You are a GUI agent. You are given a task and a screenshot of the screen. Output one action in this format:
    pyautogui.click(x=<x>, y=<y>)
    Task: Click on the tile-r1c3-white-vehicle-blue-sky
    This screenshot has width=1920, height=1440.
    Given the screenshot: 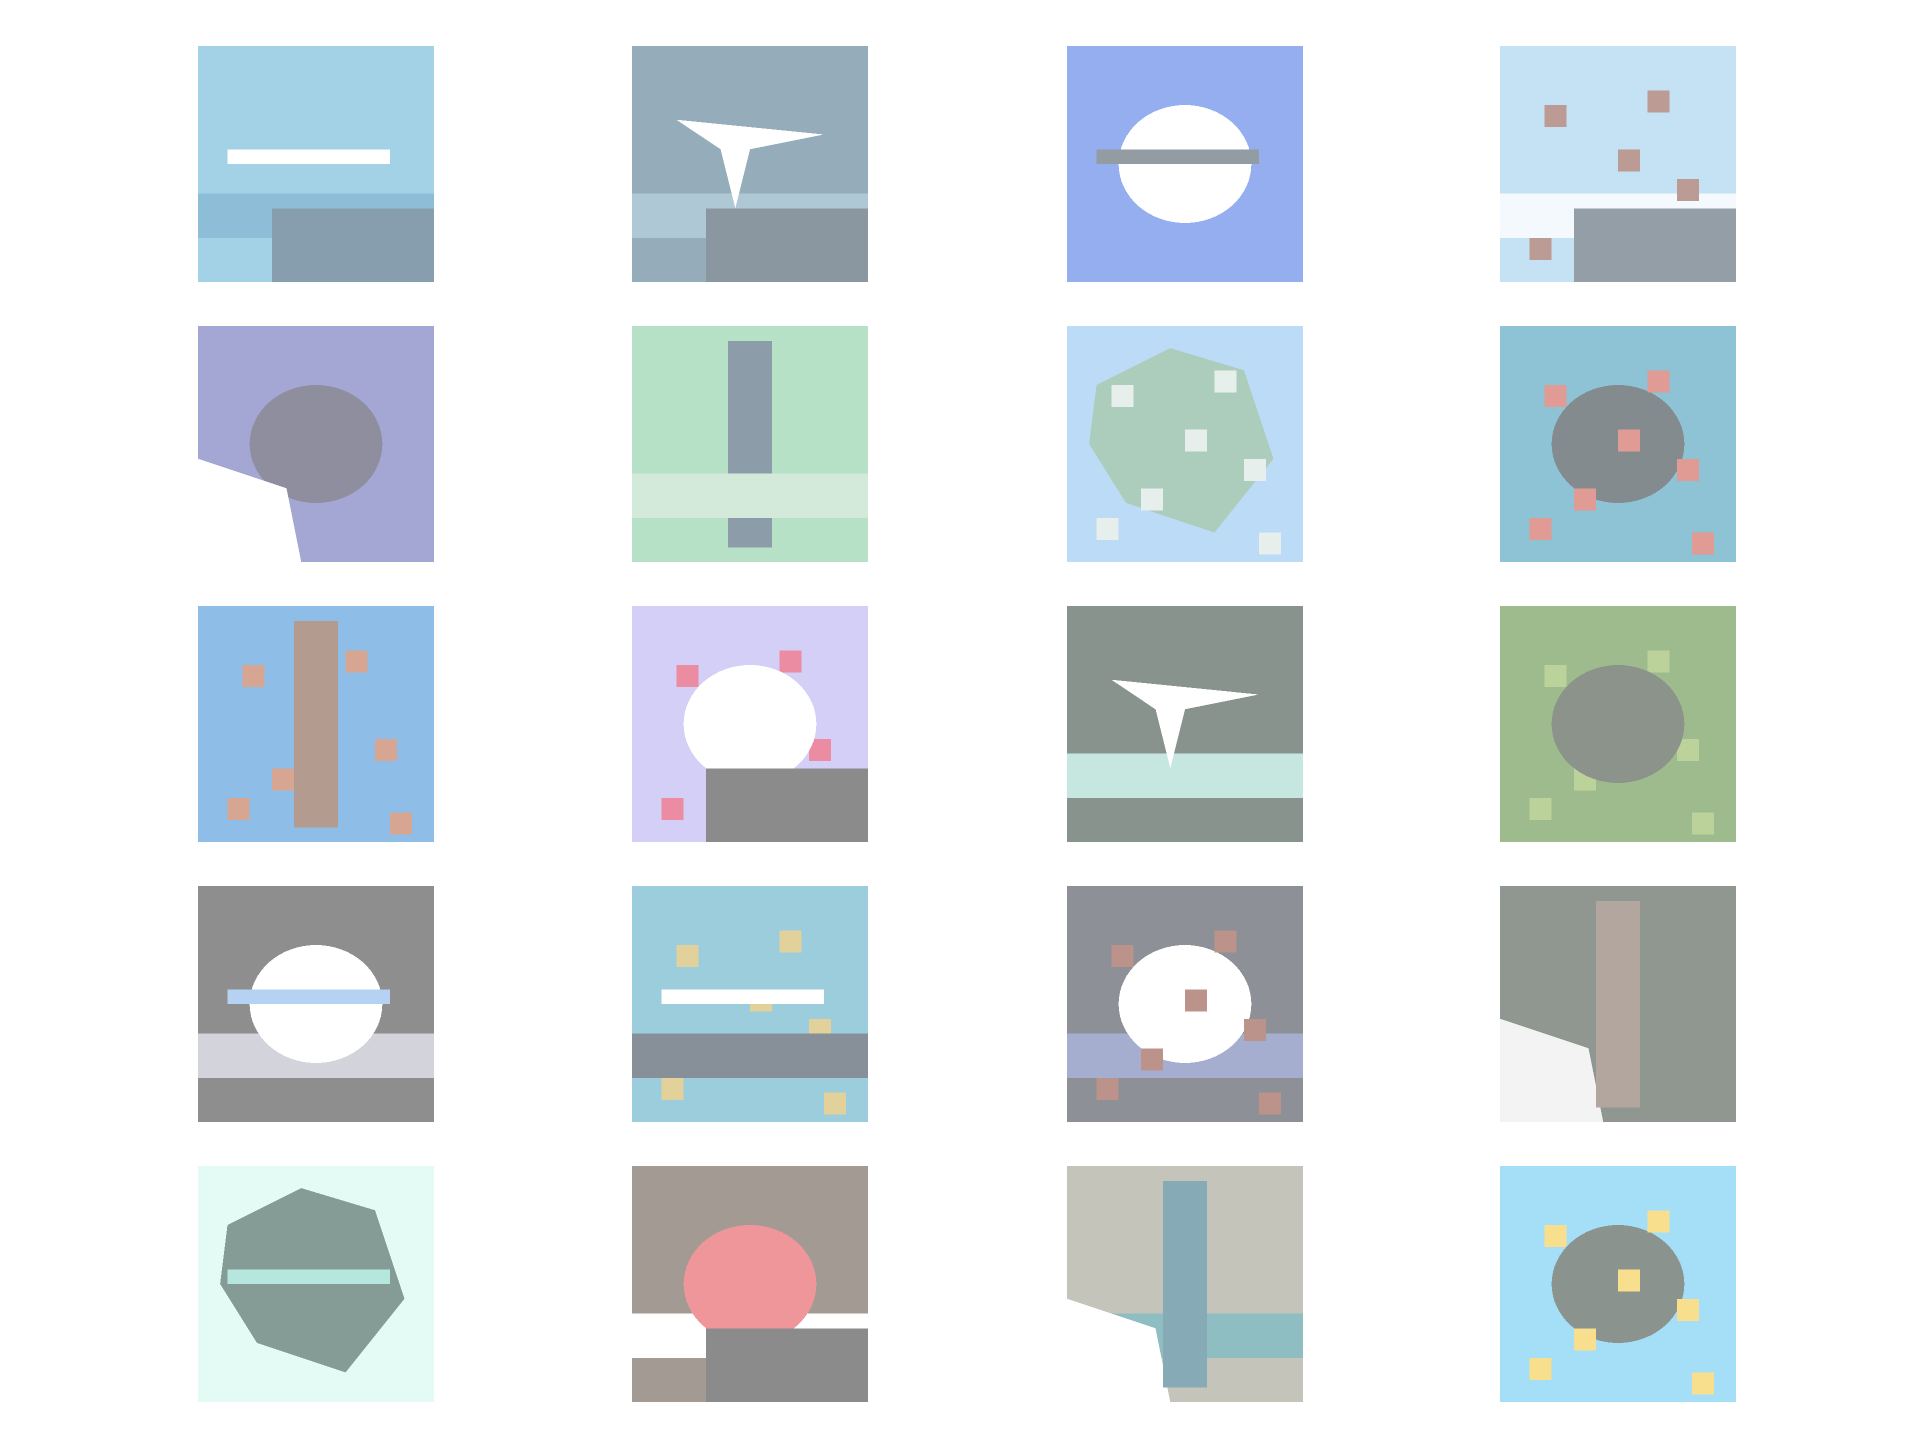 What is the action you would take?
    pyautogui.click(x=1185, y=164)
    